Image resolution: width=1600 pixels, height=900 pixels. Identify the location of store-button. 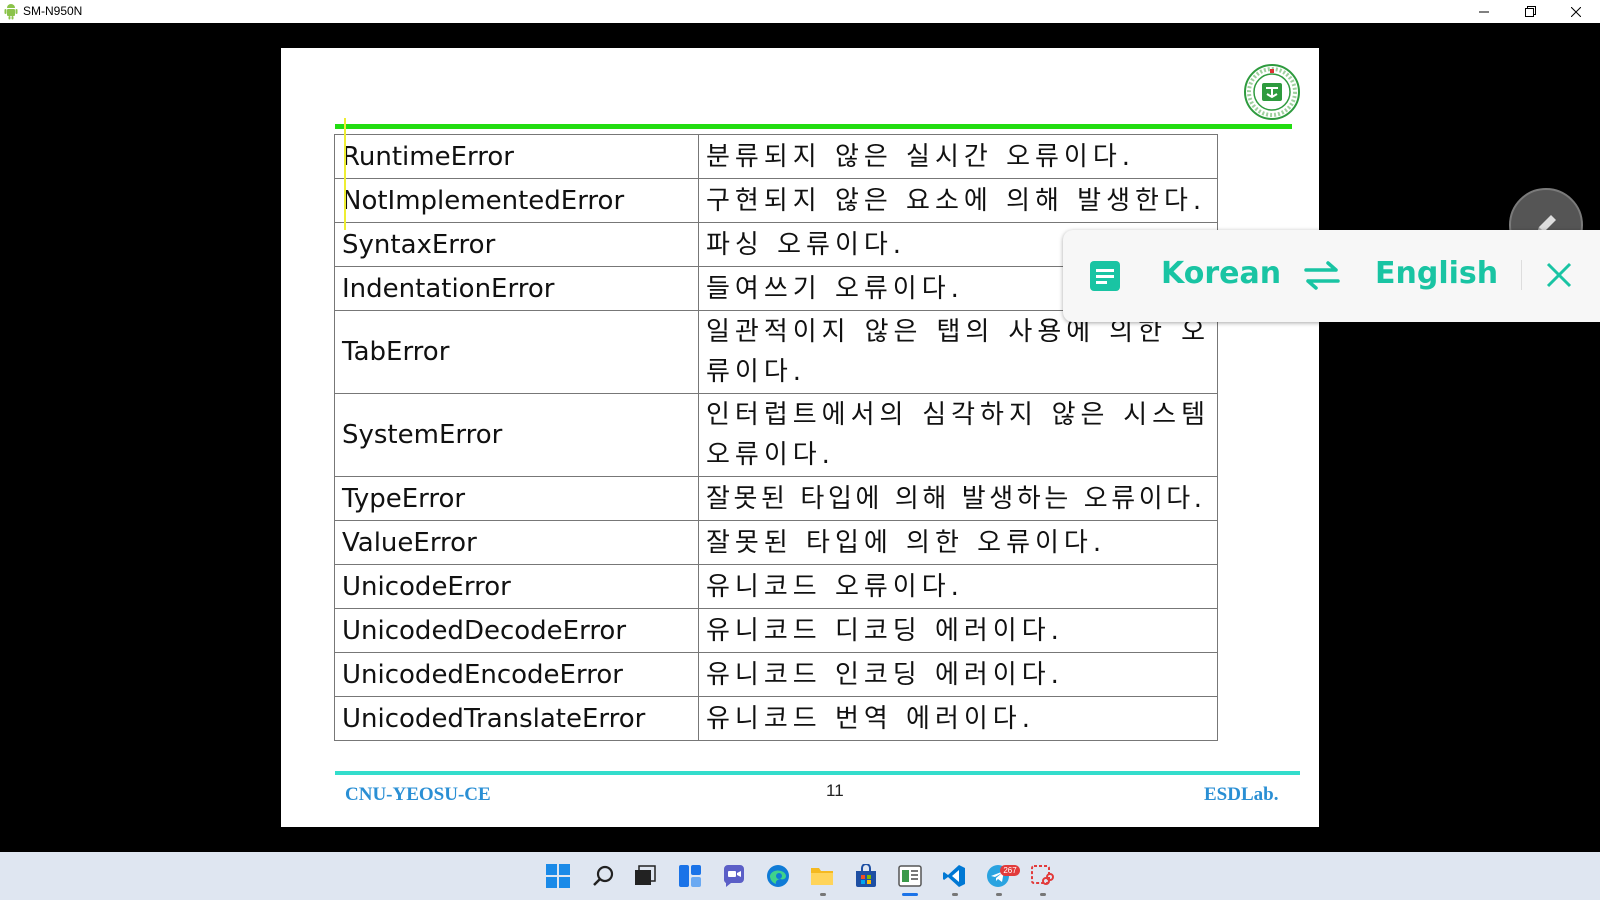
(866, 876).